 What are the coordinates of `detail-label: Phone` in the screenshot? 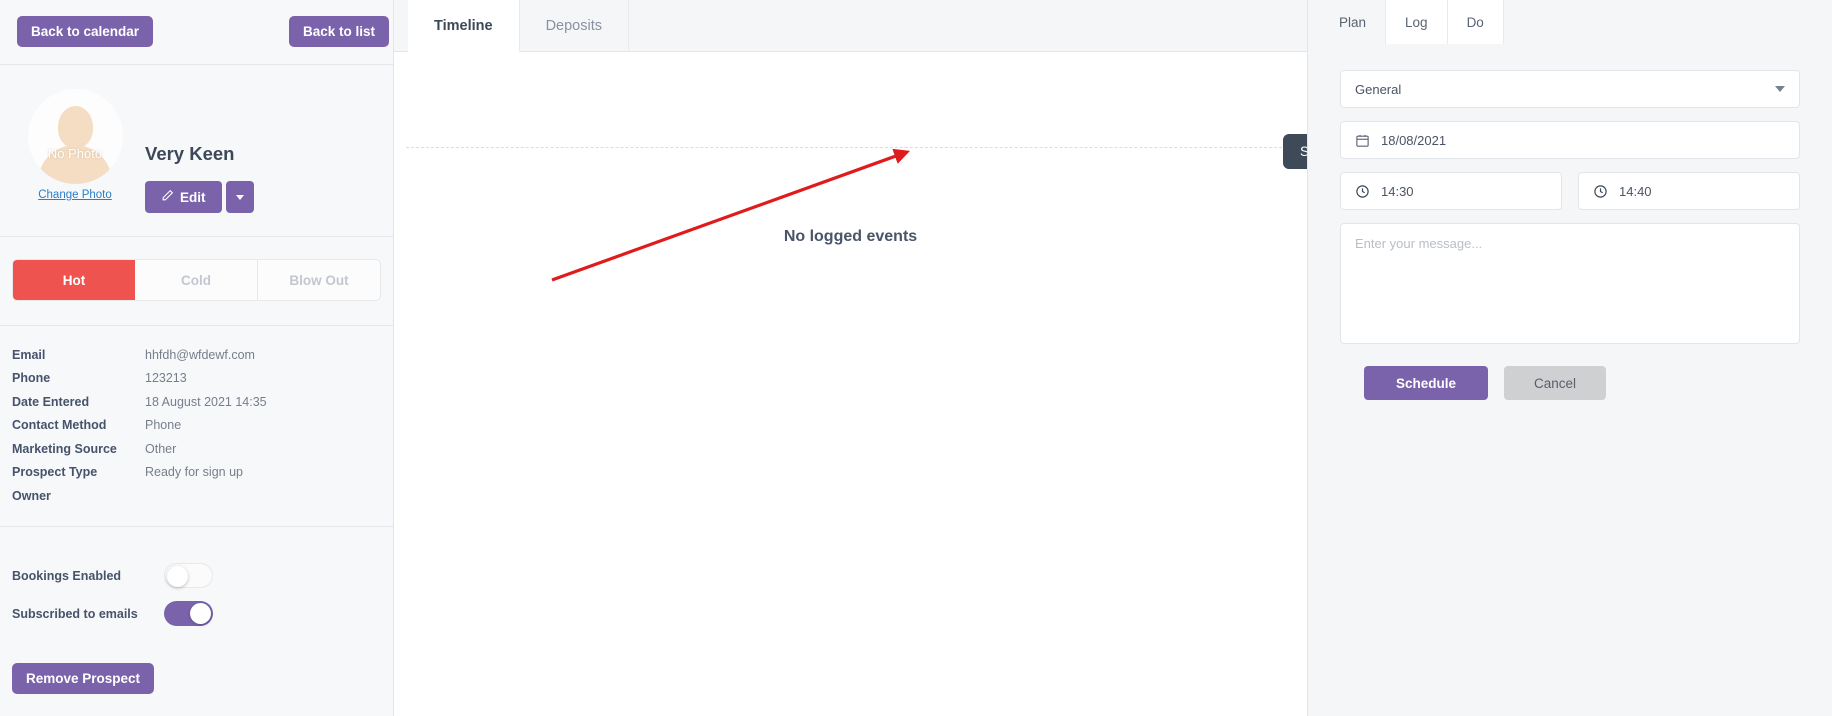 It's located at (31, 378).